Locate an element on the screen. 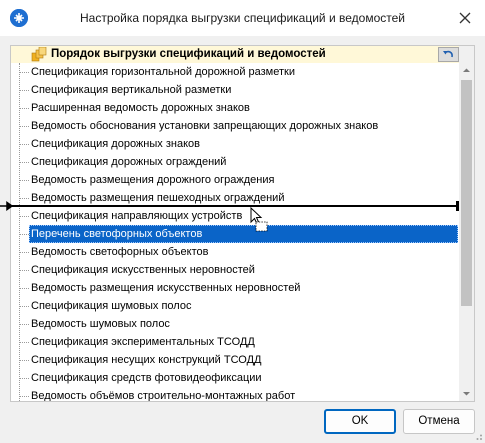  tree-item-label: Спецификация дорожных знаков is located at coordinates (115, 144).